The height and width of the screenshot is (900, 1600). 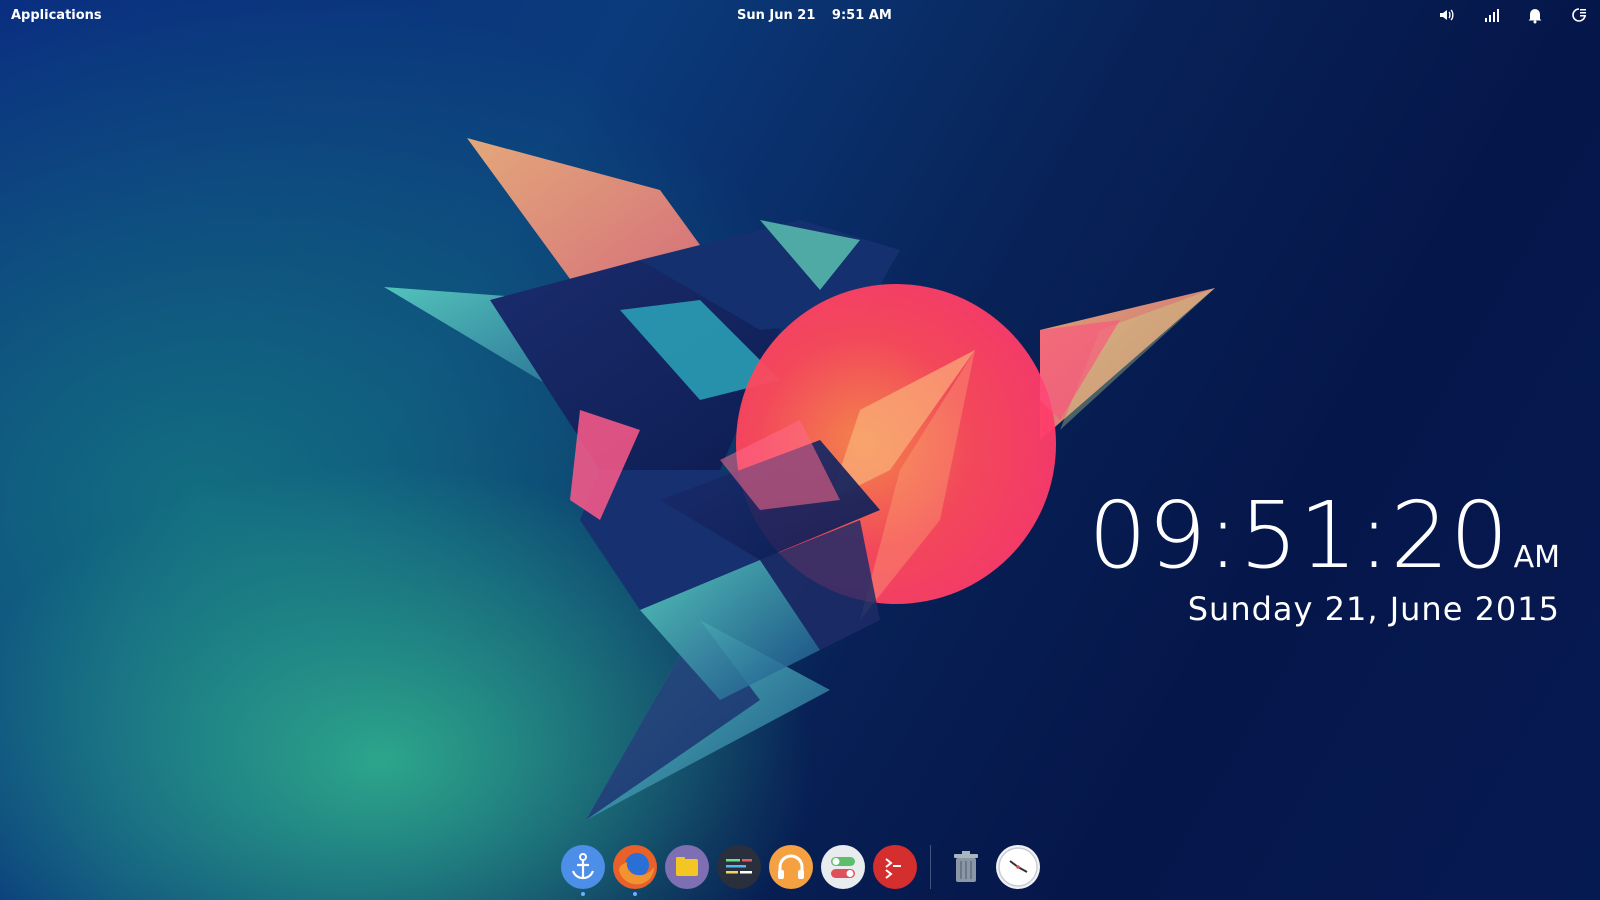 I want to click on desktop-clock-ampm: AM, so click(x=1536, y=557).